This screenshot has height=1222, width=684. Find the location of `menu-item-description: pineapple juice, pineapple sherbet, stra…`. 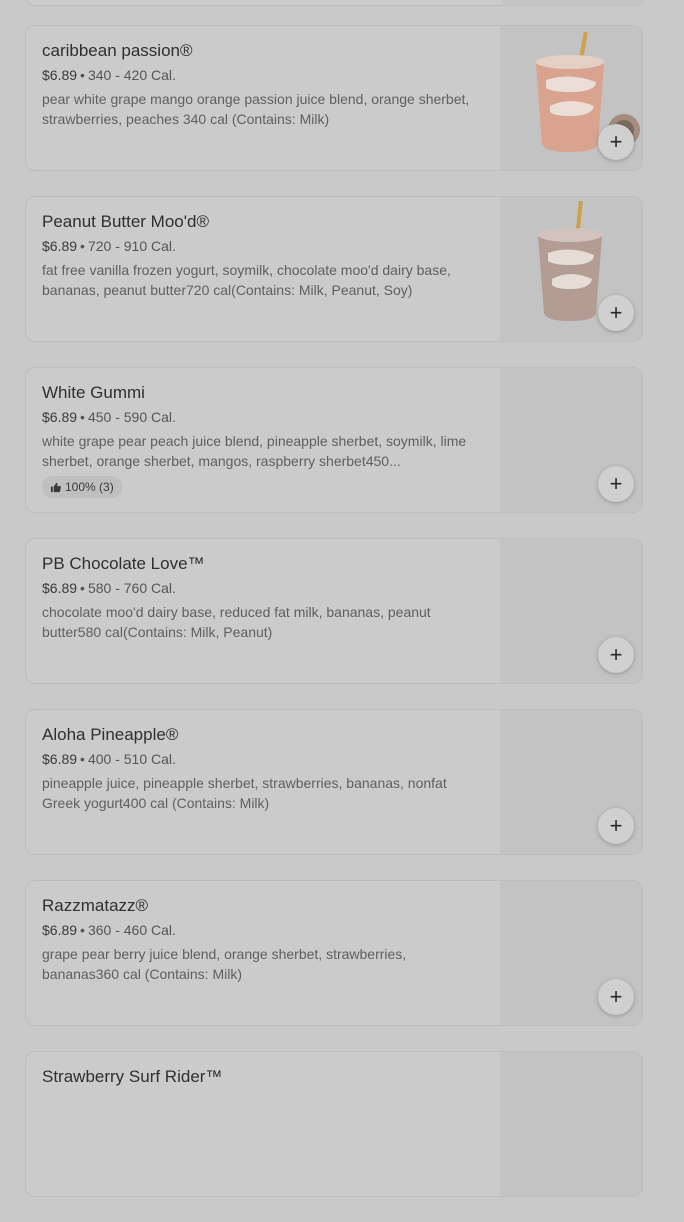

menu-item-description: pineapple juice, pineapple sherbet, stra… is located at coordinates (244, 793).